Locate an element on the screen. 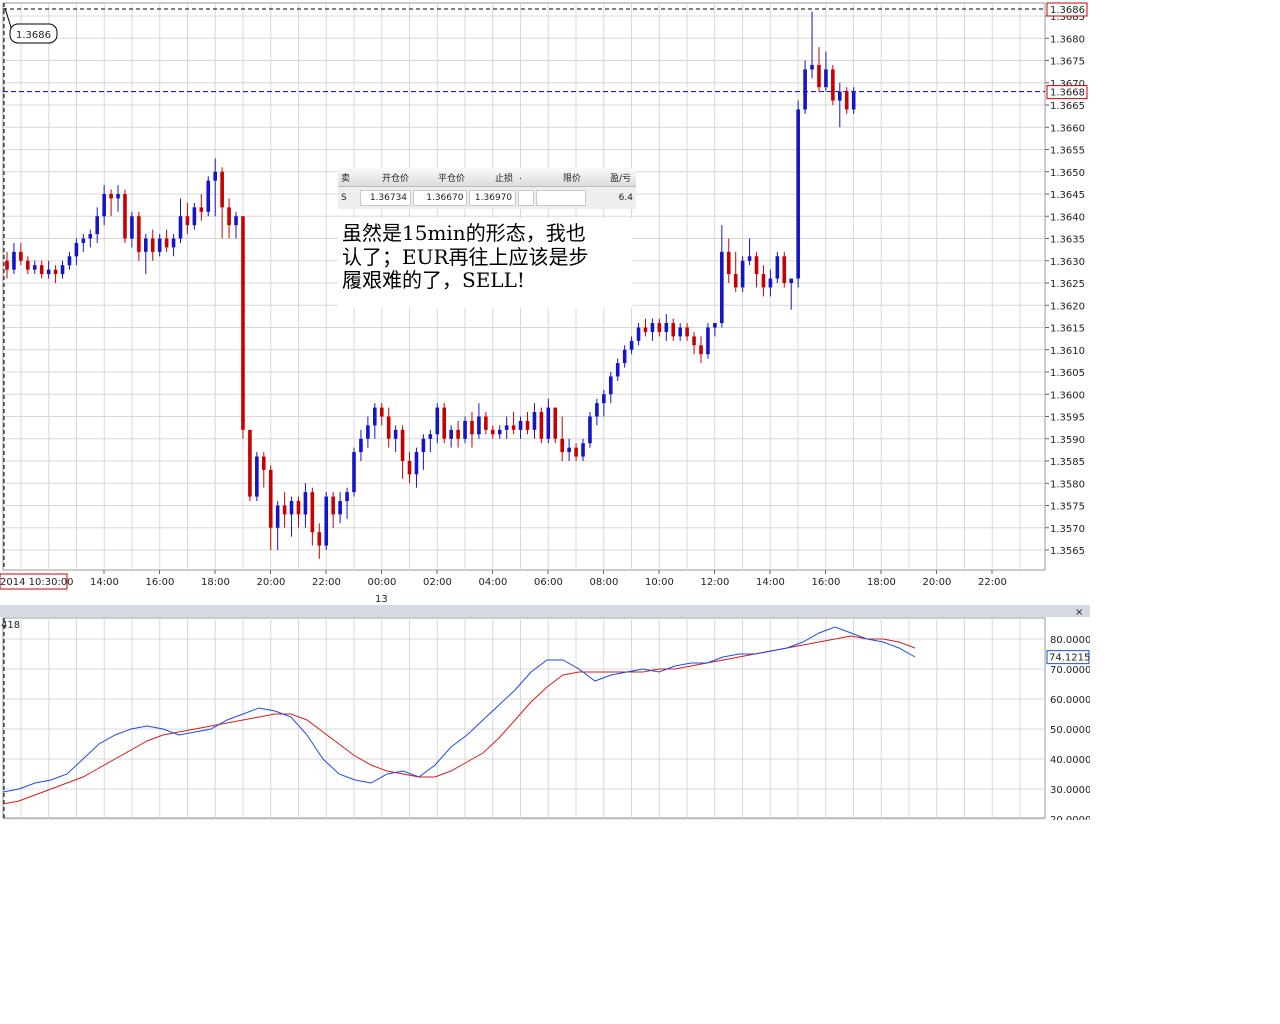 The image size is (1280, 1024). time-tick-label: 00:00 is located at coordinates (382, 582).